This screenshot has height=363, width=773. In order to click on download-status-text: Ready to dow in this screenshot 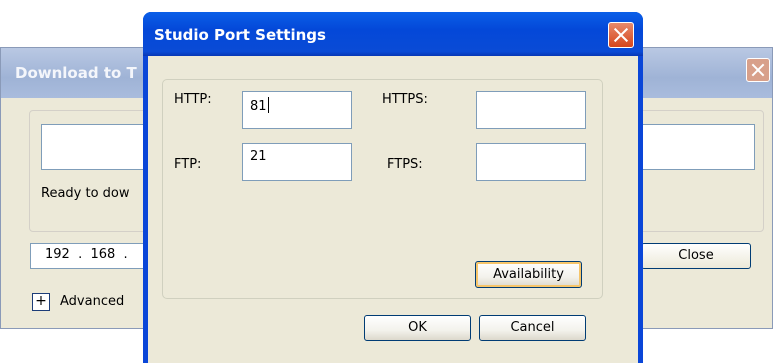, I will do `click(85, 193)`.